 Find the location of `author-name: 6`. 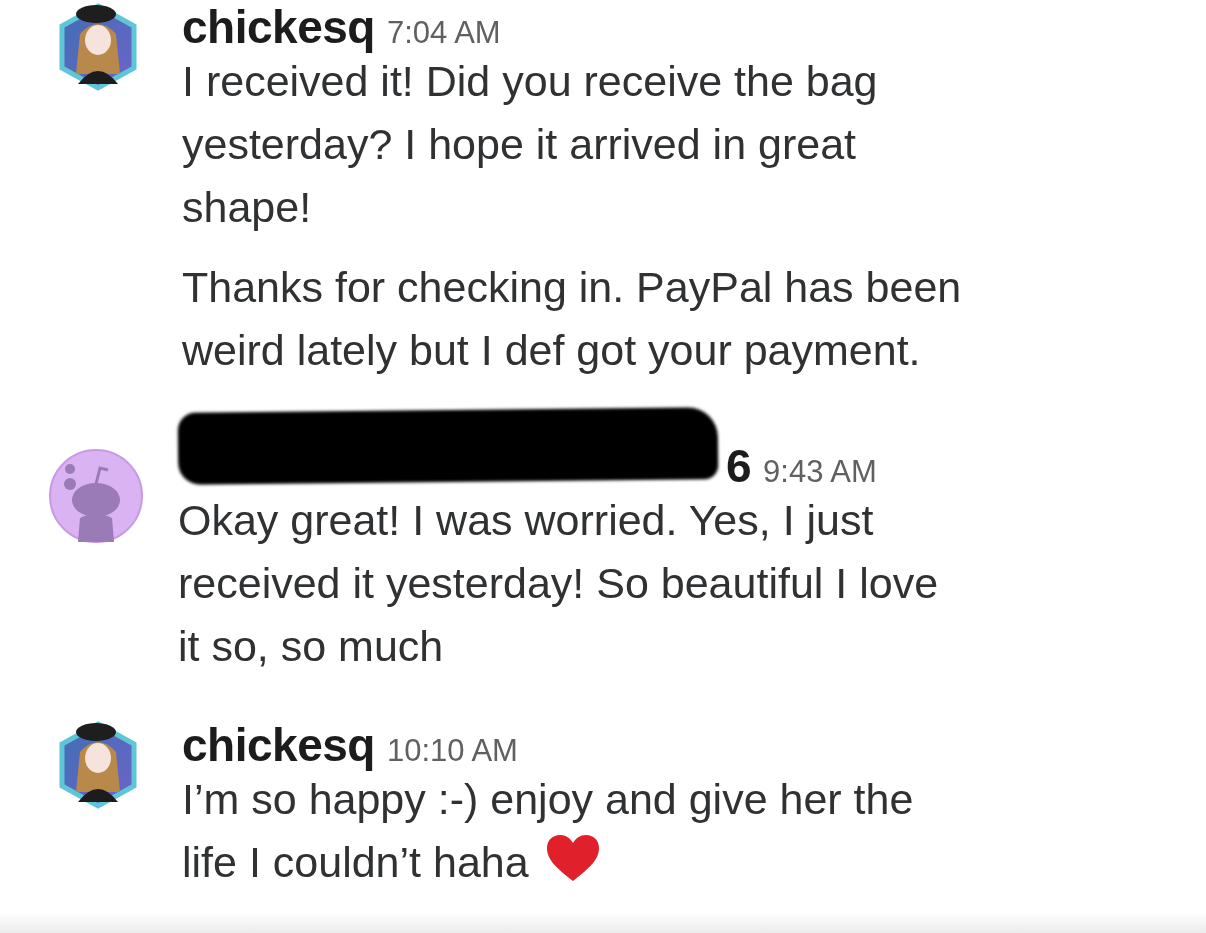

author-name: 6 is located at coordinates (739, 466).